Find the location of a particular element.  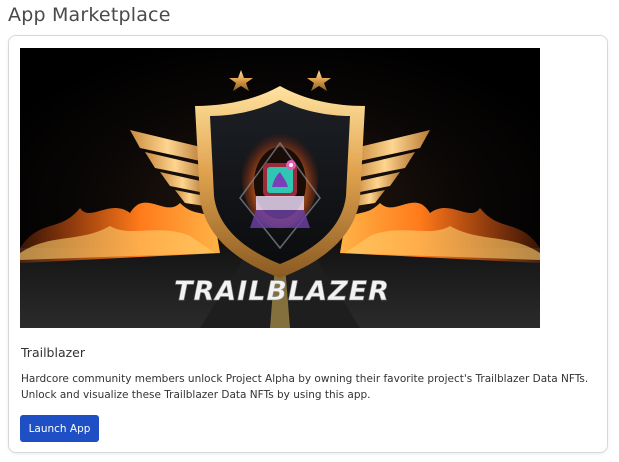

page-title: App Marketplace is located at coordinates (89, 15).